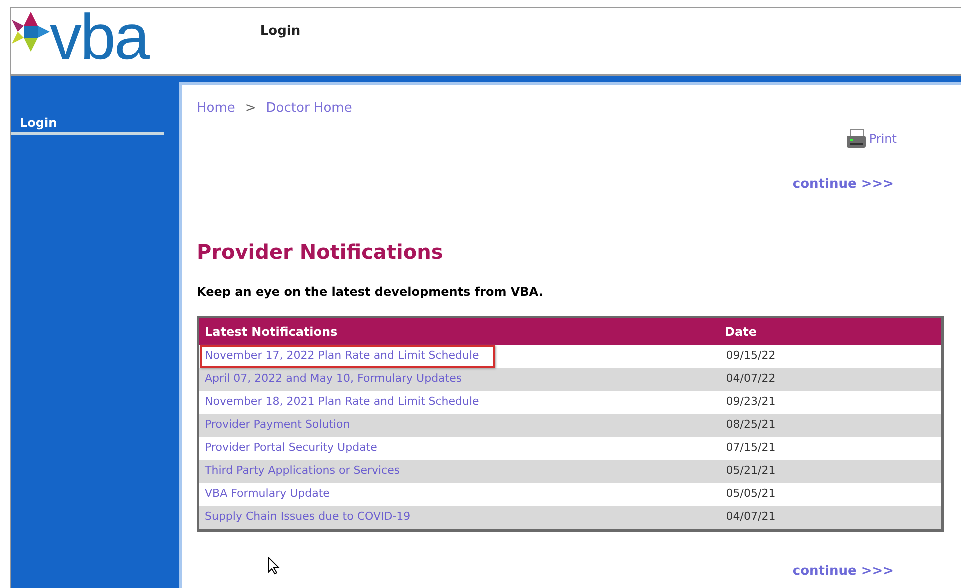 This screenshot has width=961, height=588. What do you see at coordinates (280, 32) in the screenshot?
I see `page-title: Login` at bounding box center [280, 32].